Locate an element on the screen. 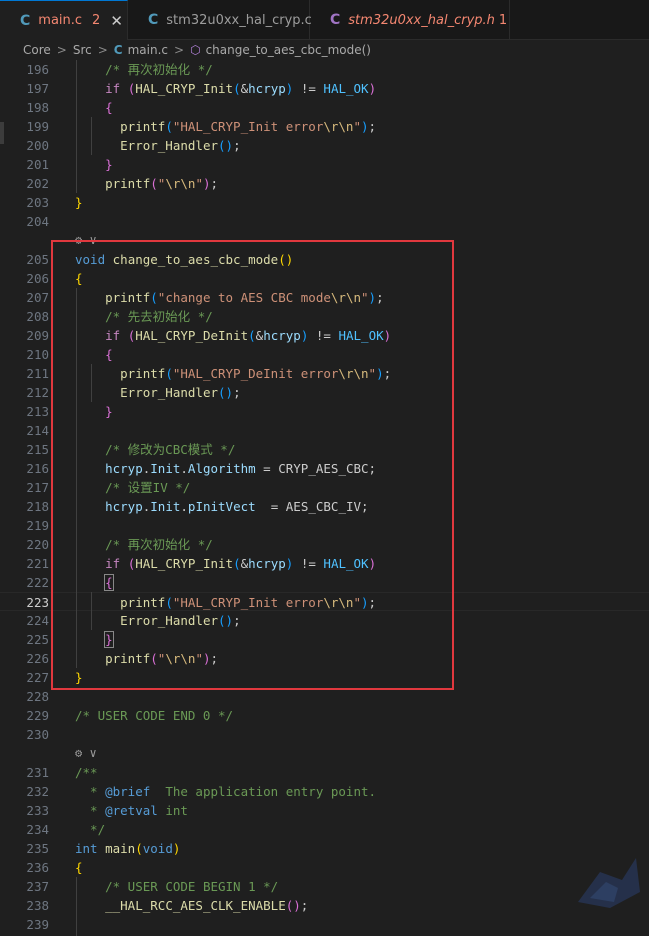 The image size is (649, 936). line-number: 224 is located at coordinates (37, 620).